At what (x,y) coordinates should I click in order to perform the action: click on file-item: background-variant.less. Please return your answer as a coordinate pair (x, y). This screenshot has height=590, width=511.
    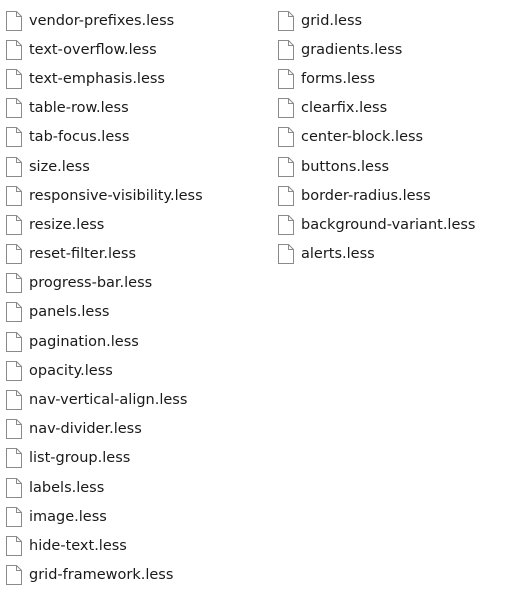
    Looking at the image, I should click on (377, 224).